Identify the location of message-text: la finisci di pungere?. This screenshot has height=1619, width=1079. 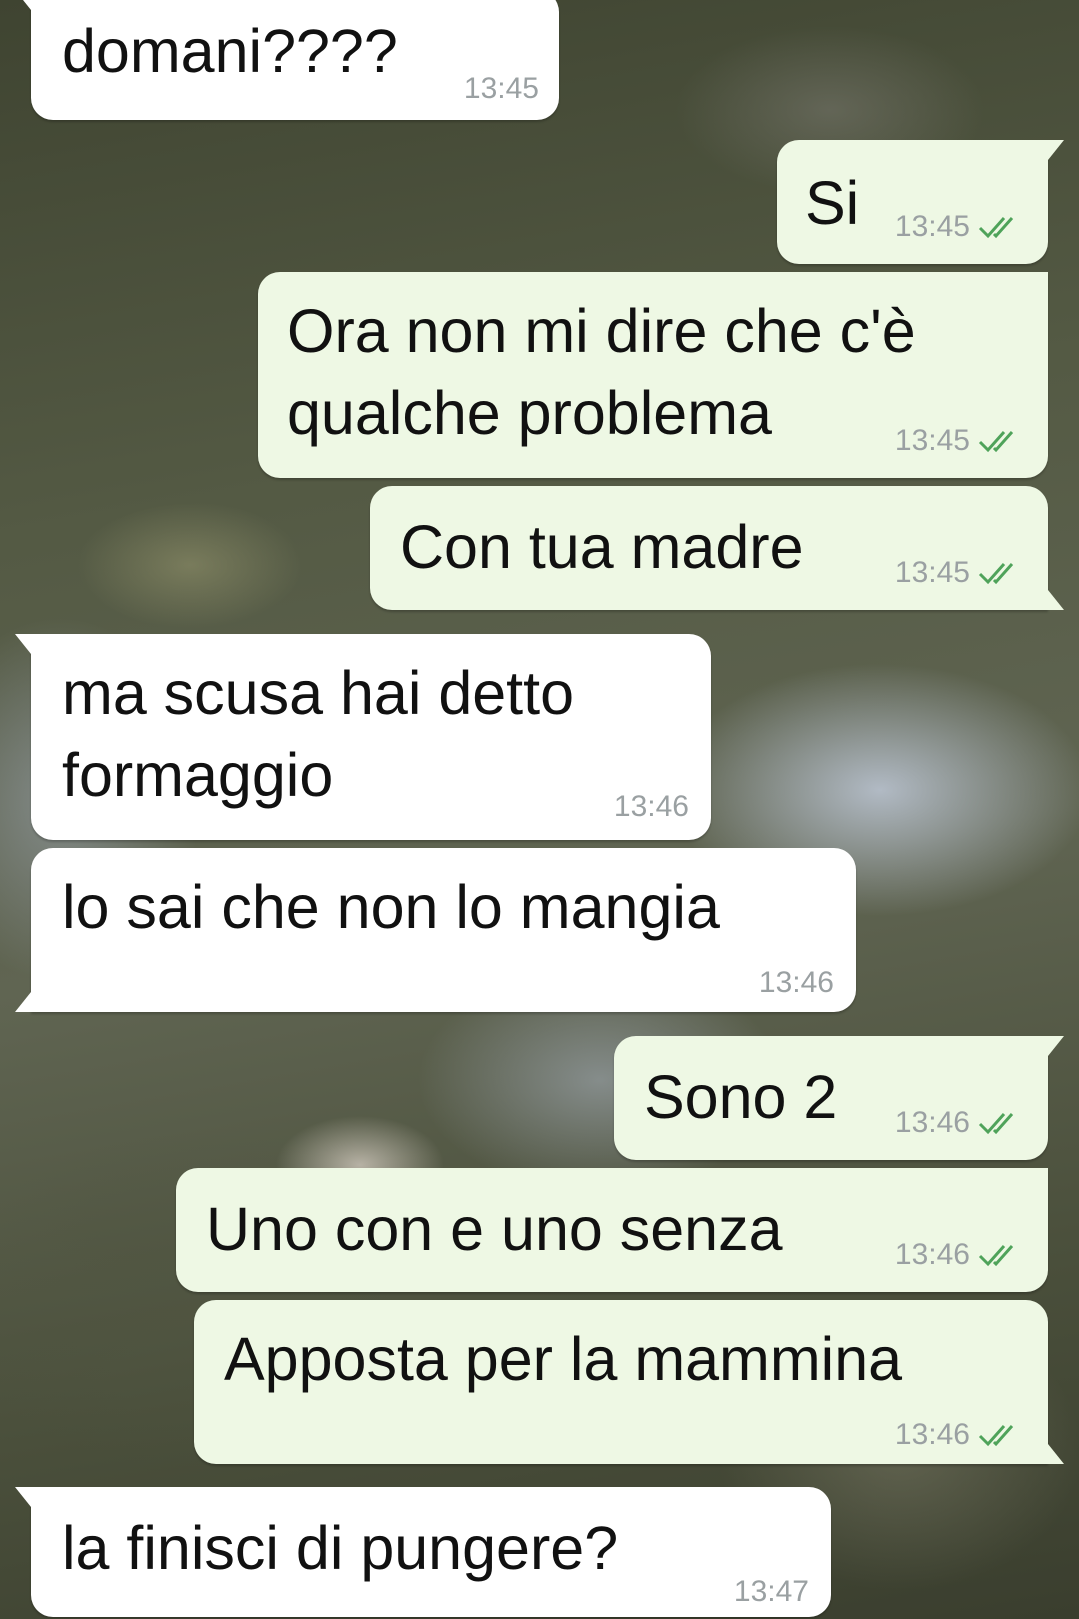
(340, 1548).